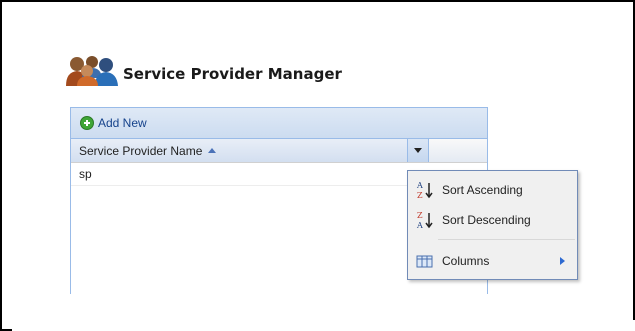 Image resolution: width=635 pixels, height=331 pixels. I want to click on menu-item-sort-descending: Z A Sort Descending, so click(492, 220).